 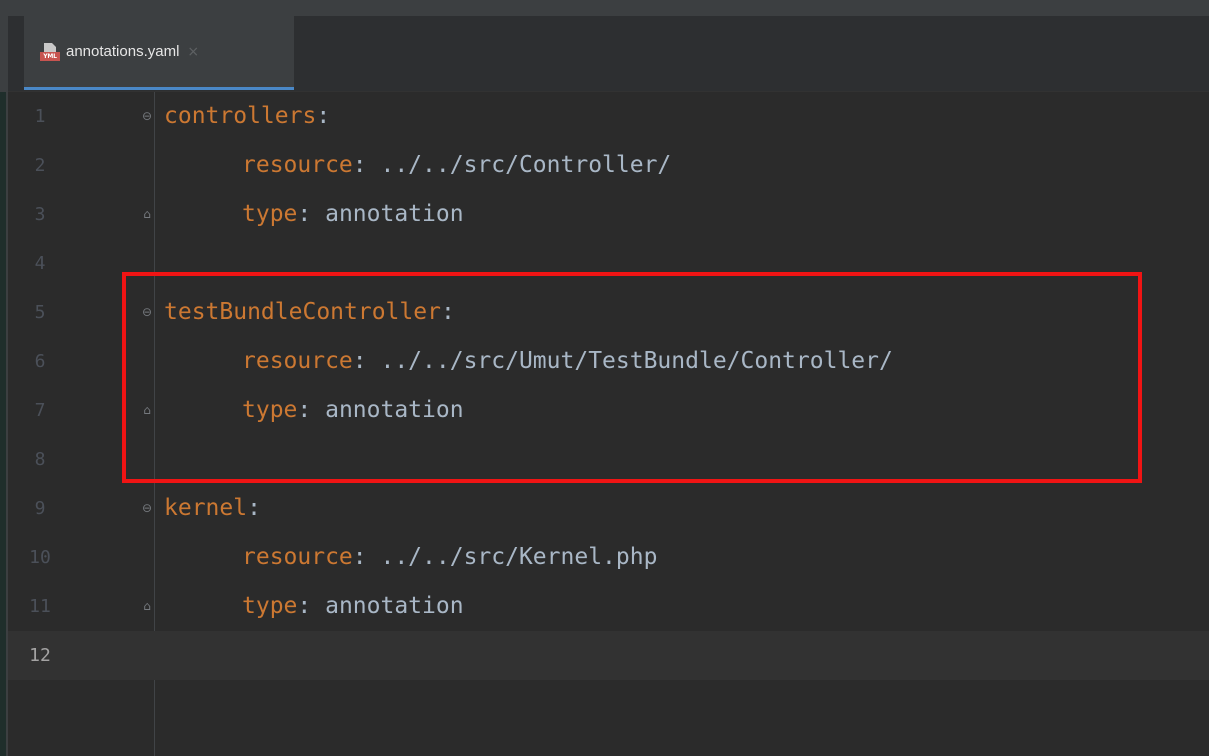 I want to click on line-number: 4, so click(x=40, y=263).